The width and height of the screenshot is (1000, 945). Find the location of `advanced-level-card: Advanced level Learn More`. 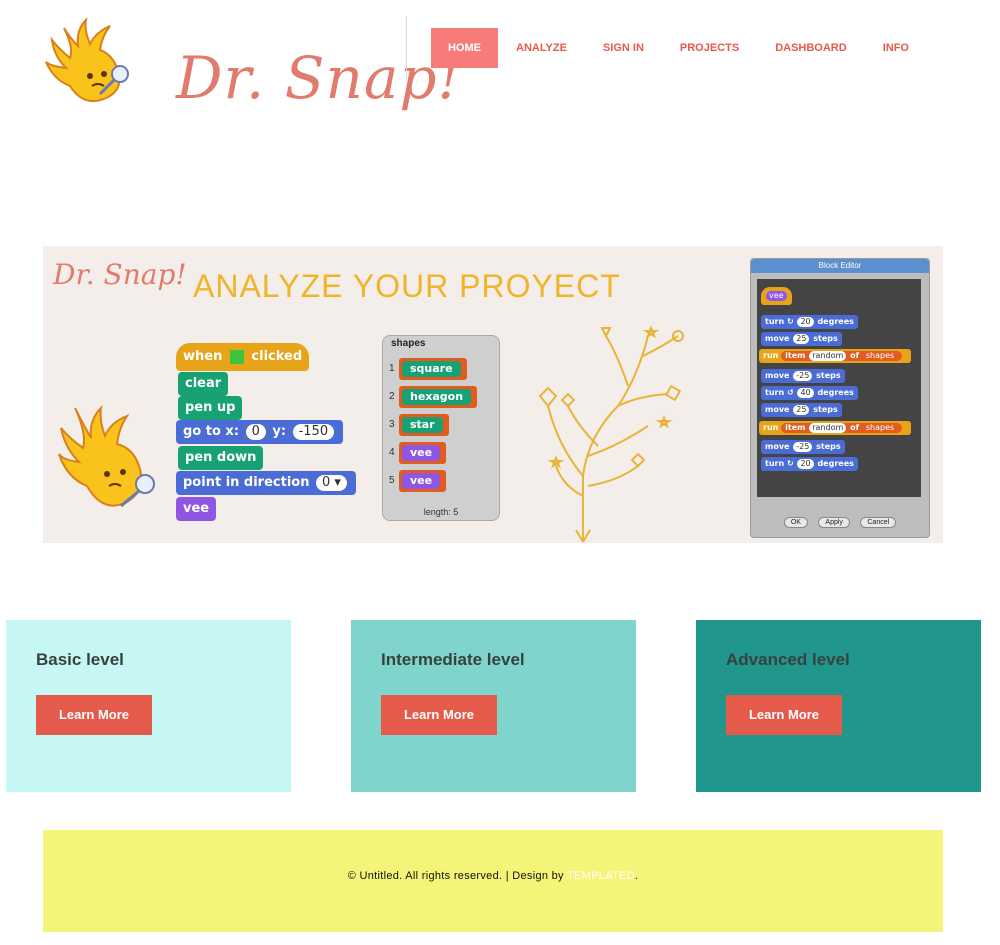

advanced-level-card: Advanced level Learn More is located at coordinates (838, 706).